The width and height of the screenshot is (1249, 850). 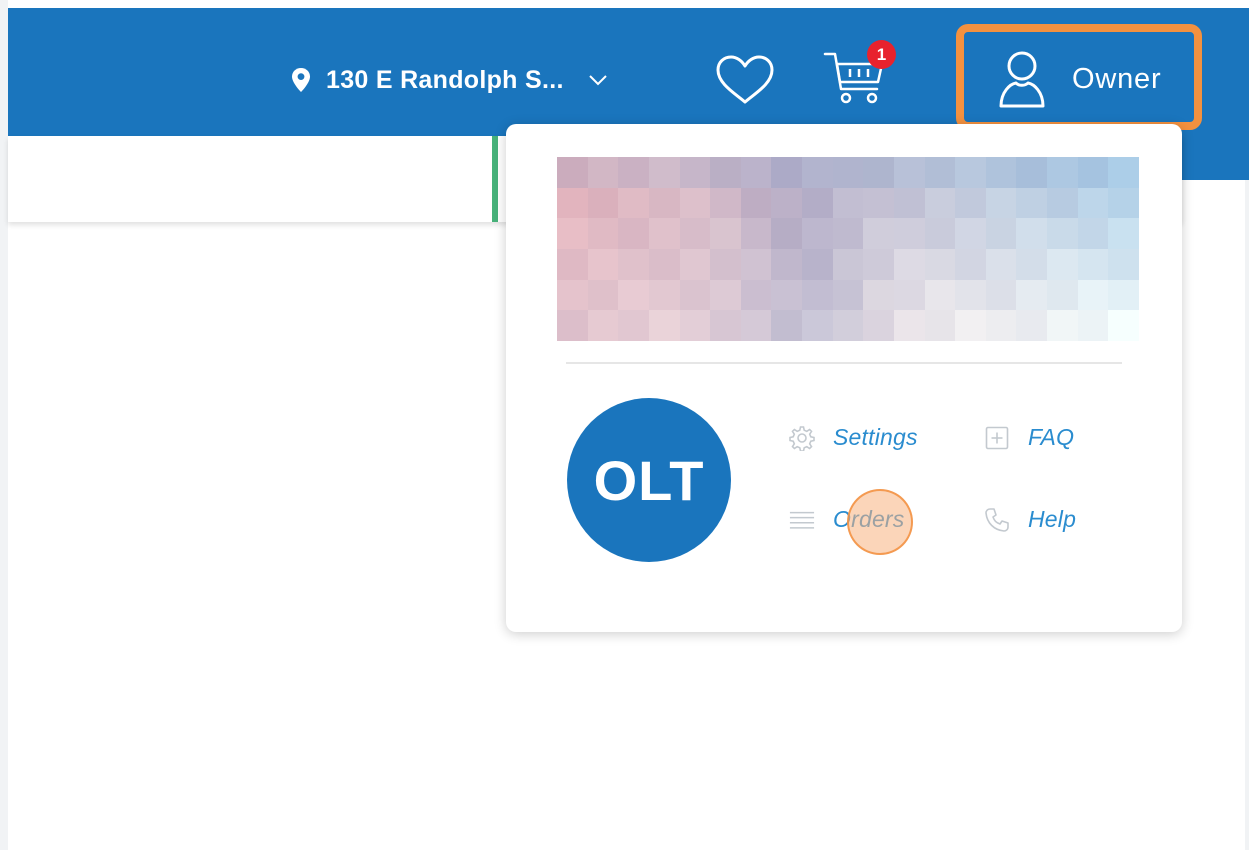 I want to click on account-label: Owner, so click(x=1117, y=78).